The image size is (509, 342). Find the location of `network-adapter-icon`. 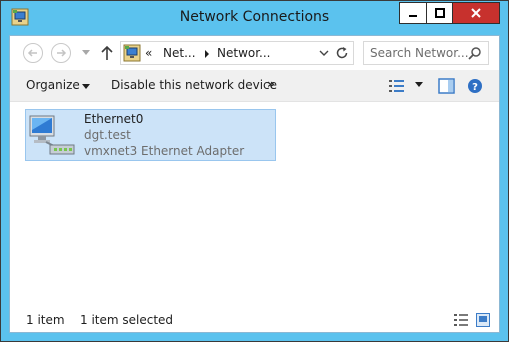

network-adapter-icon is located at coordinates (52, 135).